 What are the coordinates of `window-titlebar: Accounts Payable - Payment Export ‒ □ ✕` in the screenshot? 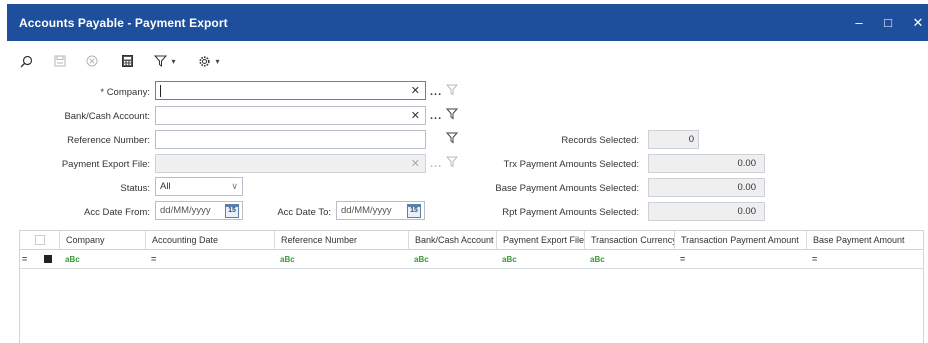 It's located at (467, 22).